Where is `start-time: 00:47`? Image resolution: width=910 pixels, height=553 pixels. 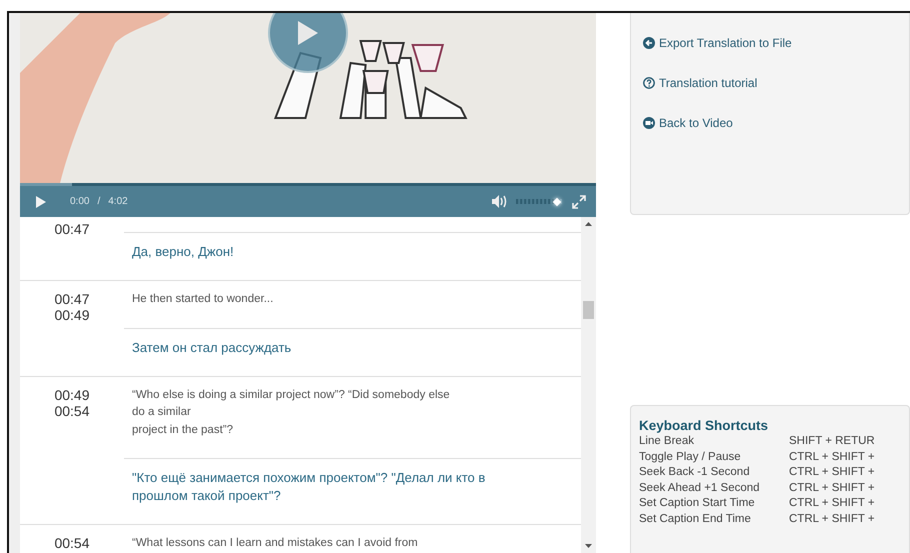 start-time: 00:47 is located at coordinates (72, 299).